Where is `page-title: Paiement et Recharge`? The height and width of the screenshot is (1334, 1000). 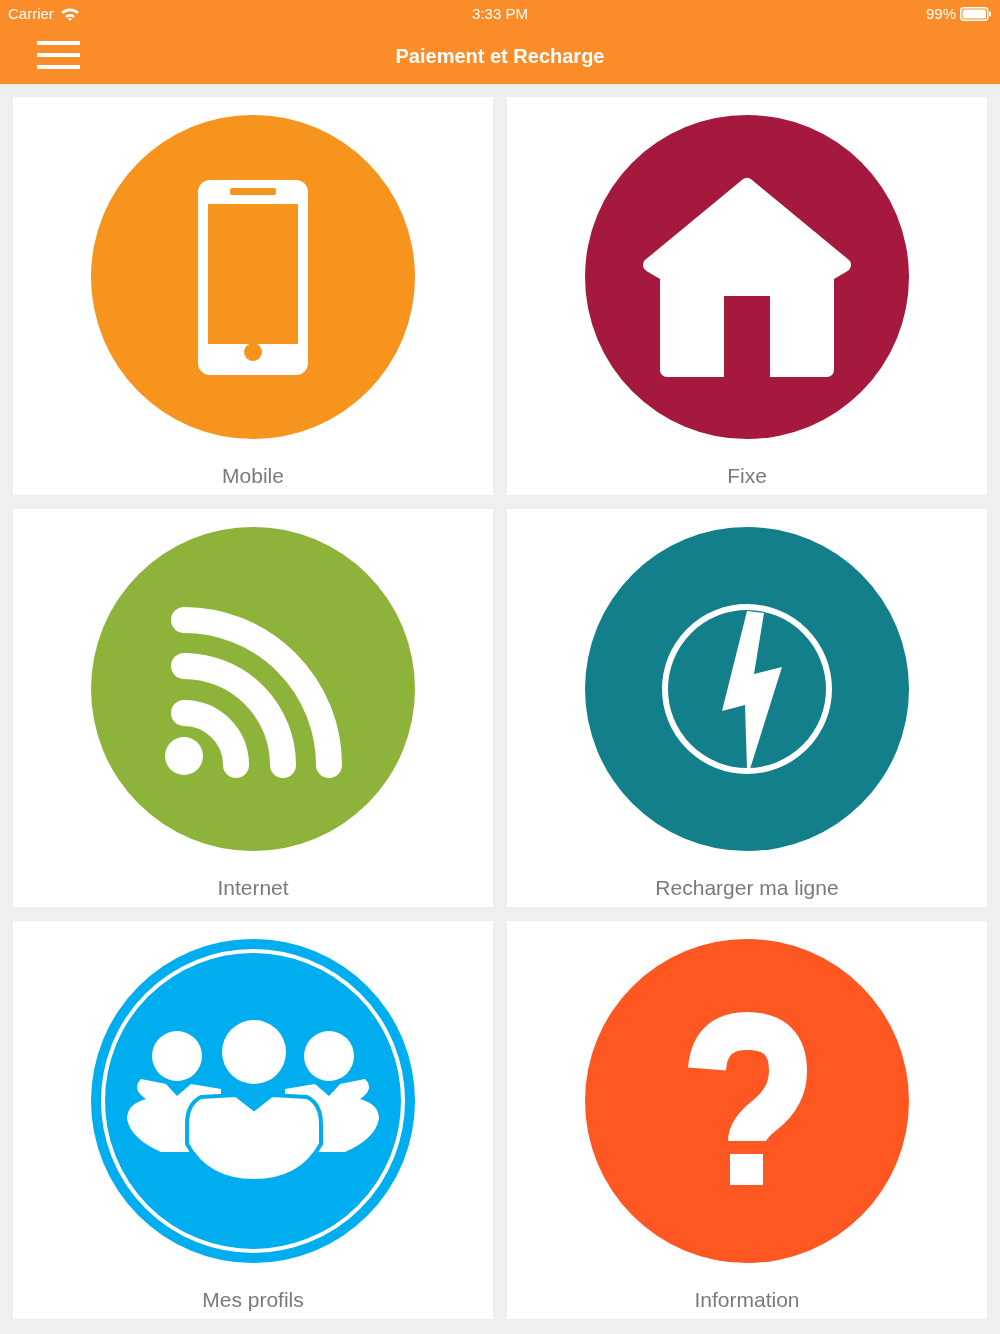
page-title: Paiement et Recharge is located at coordinates (500, 56).